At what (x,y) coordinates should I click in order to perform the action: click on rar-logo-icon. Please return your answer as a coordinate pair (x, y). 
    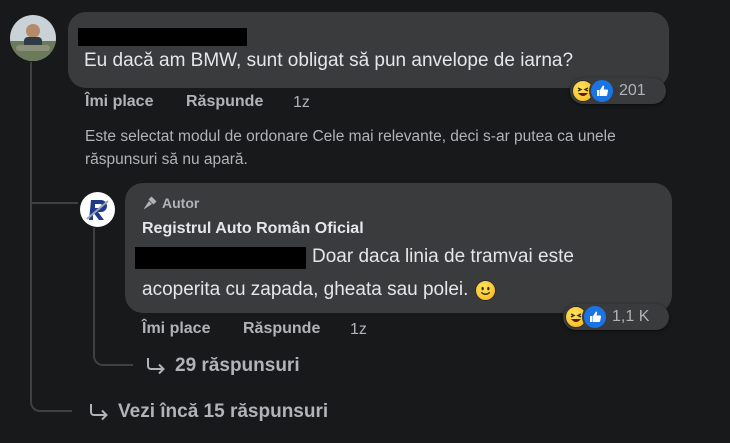
    Looking at the image, I should click on (97, 209).